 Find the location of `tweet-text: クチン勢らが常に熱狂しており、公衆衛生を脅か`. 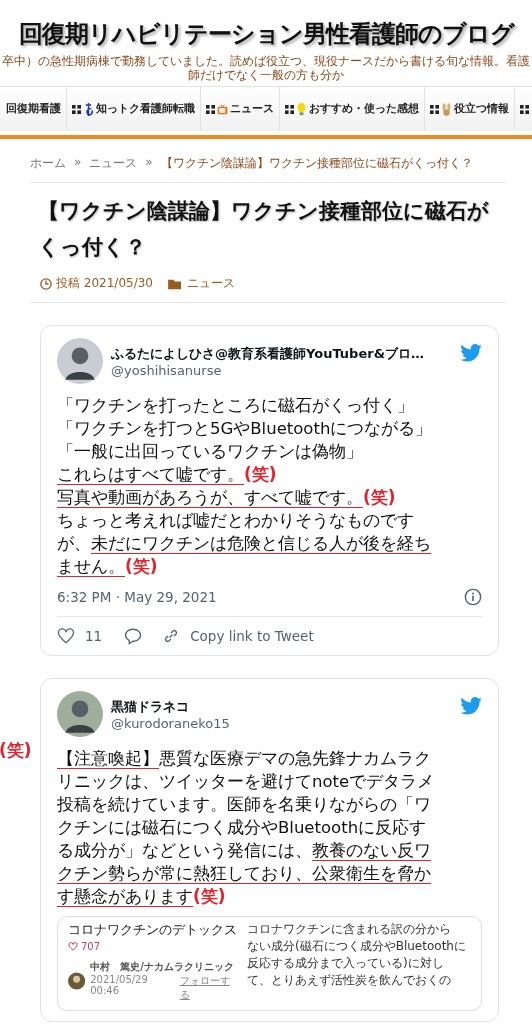

tweet-text: クチン勢らが常に熱狂しており、公衆衛生を脅か is located at coordinates (244, 874).